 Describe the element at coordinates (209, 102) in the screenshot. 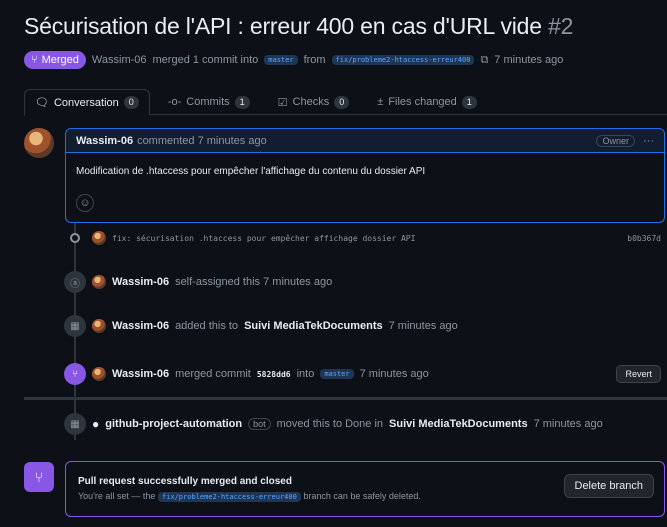

I see `tab-commits: -o- Commits 1` at that location.